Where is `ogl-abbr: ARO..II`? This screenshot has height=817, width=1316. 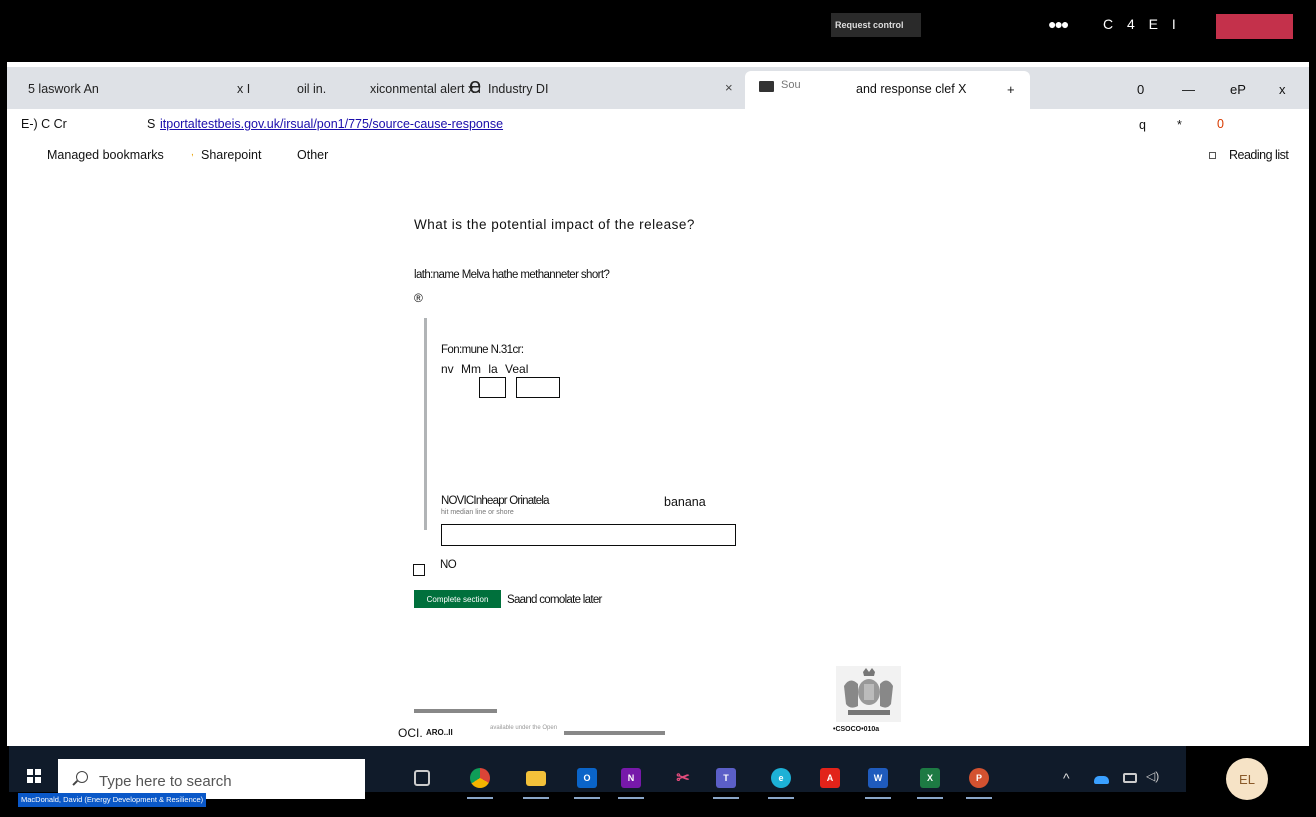
ogl-abbr: ARO..II is located at coordinates (439, 732).